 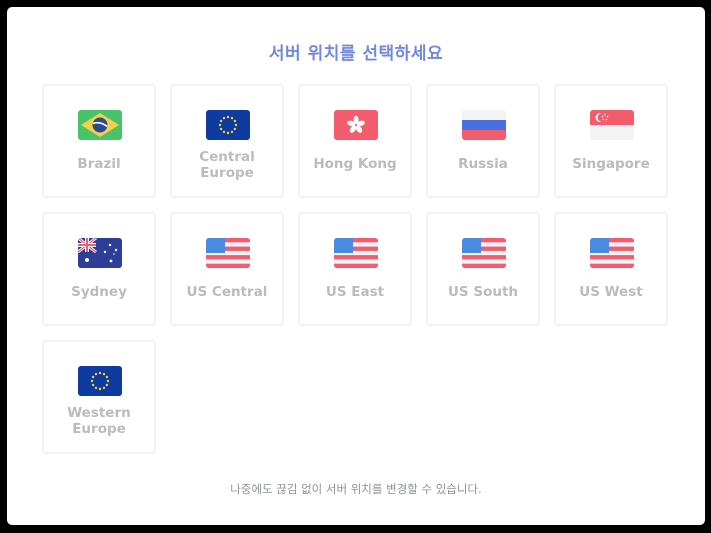 I want to click on region-card-hong-kong: Hong Kong, so click(x=355, y=141).